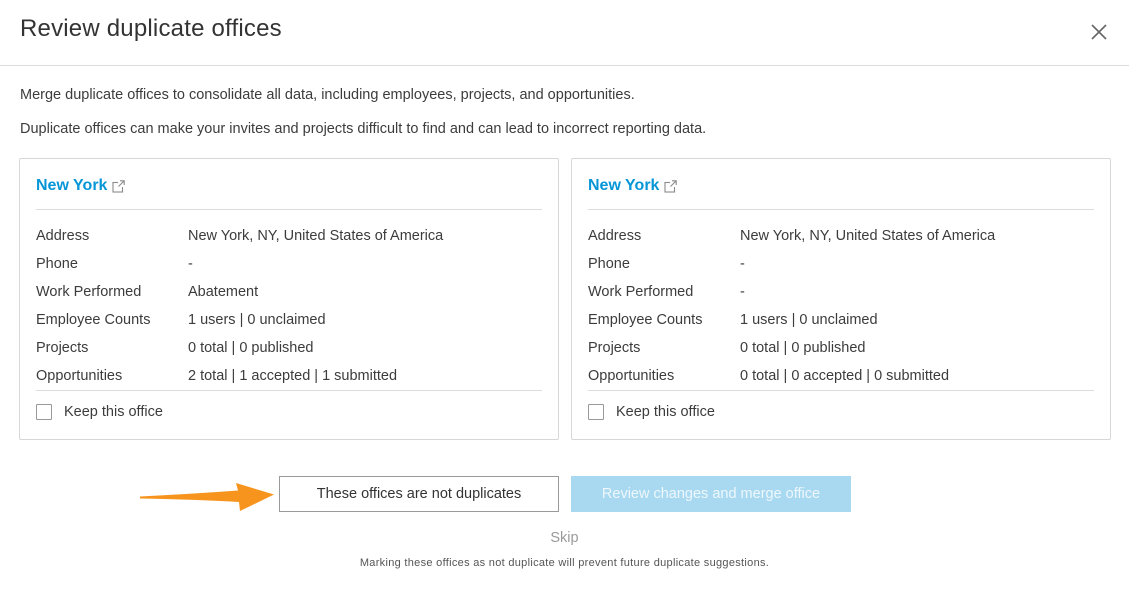  I want to click on close-button, so click(1099, 32).